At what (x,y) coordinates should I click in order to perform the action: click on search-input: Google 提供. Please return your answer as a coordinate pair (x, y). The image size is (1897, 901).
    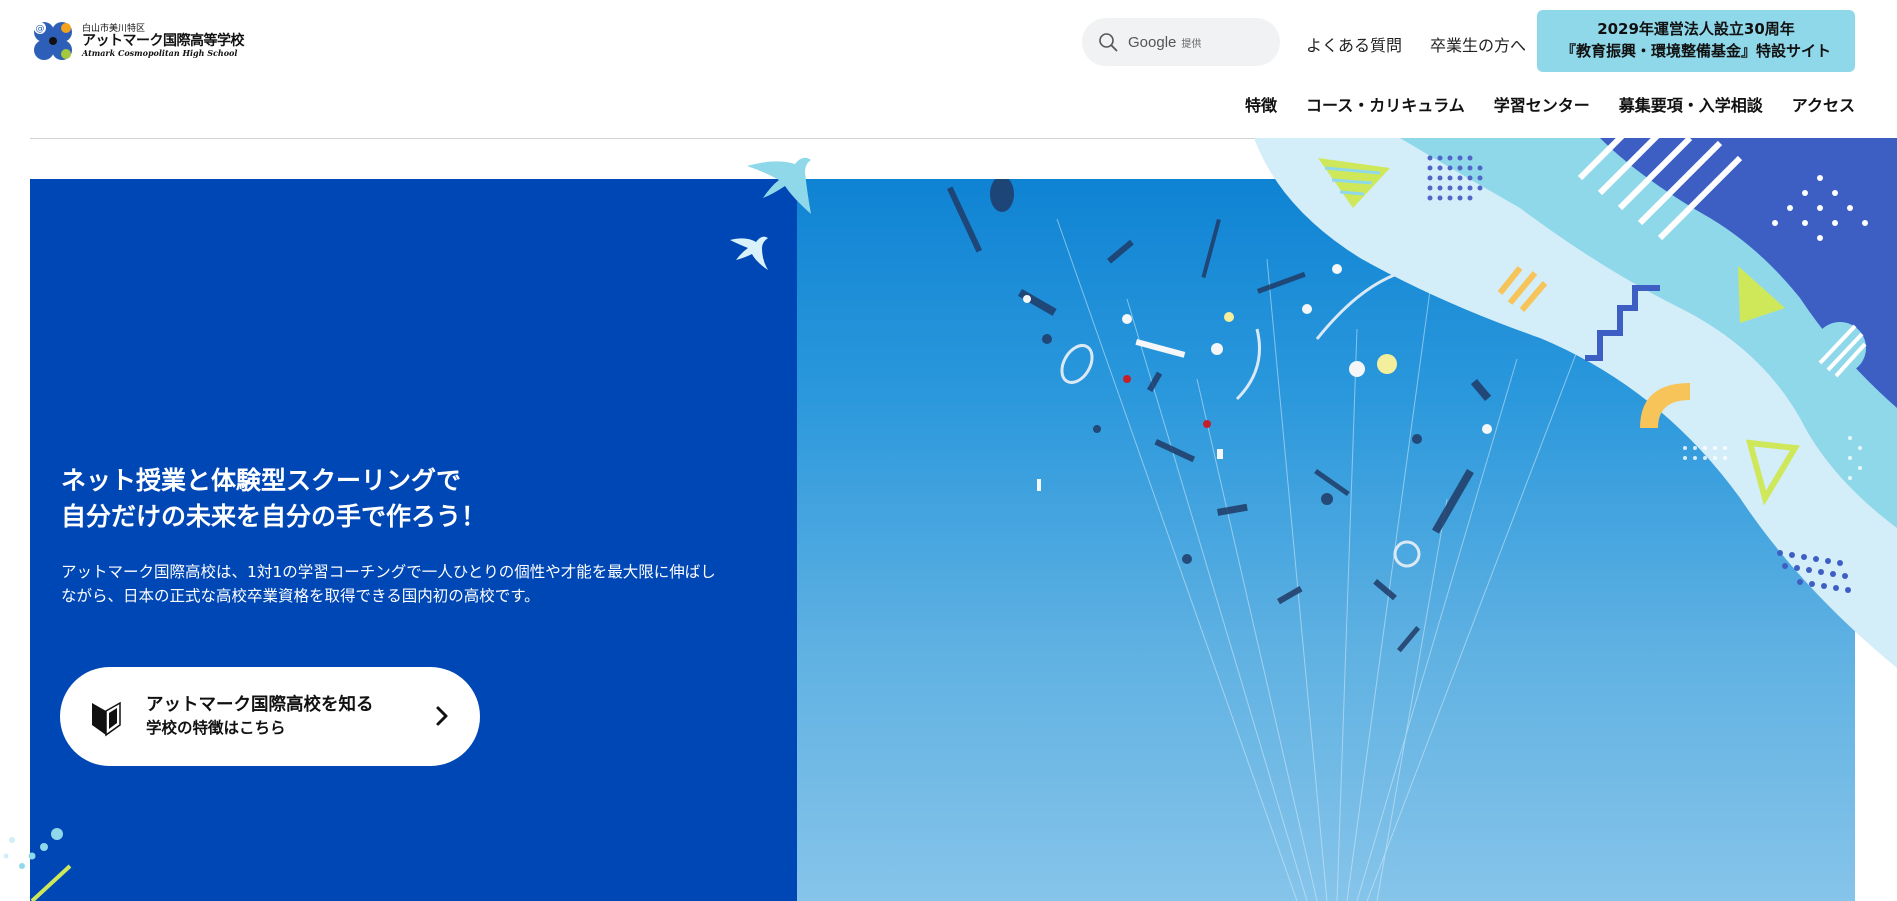
    Looking at the image, I should click on (1181, 42).